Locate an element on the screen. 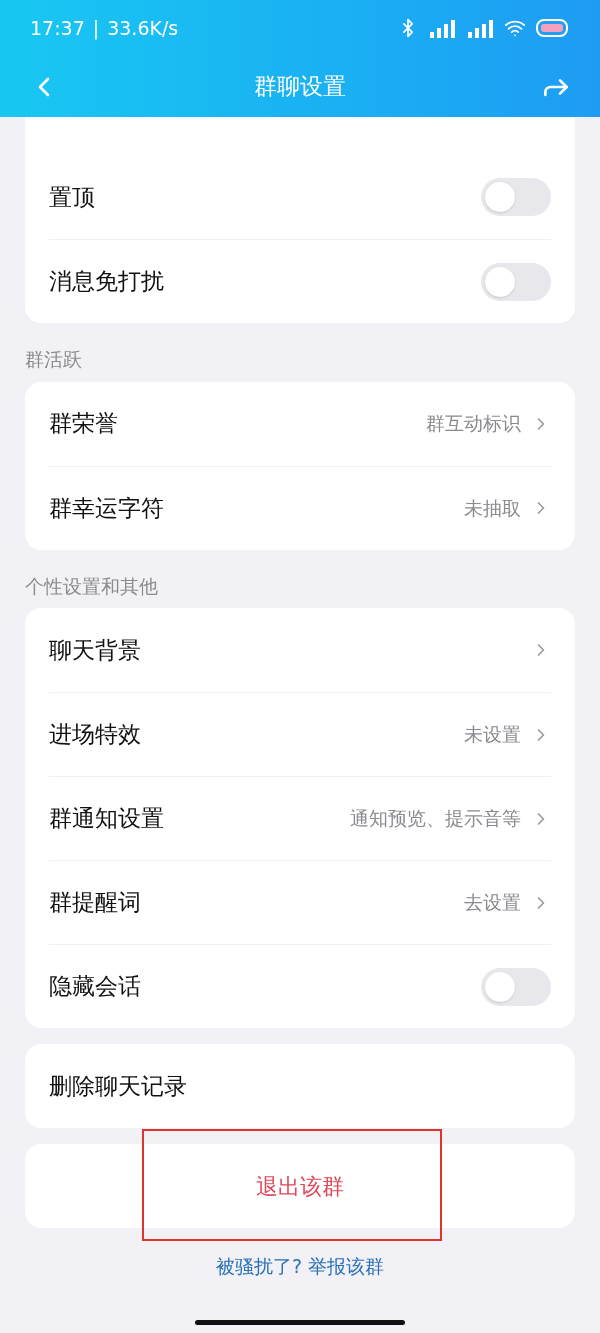 The image size is (600, 1333). settings-row: 群通知设置 通知预览、提示音等 is located at coordinates (300, 818).